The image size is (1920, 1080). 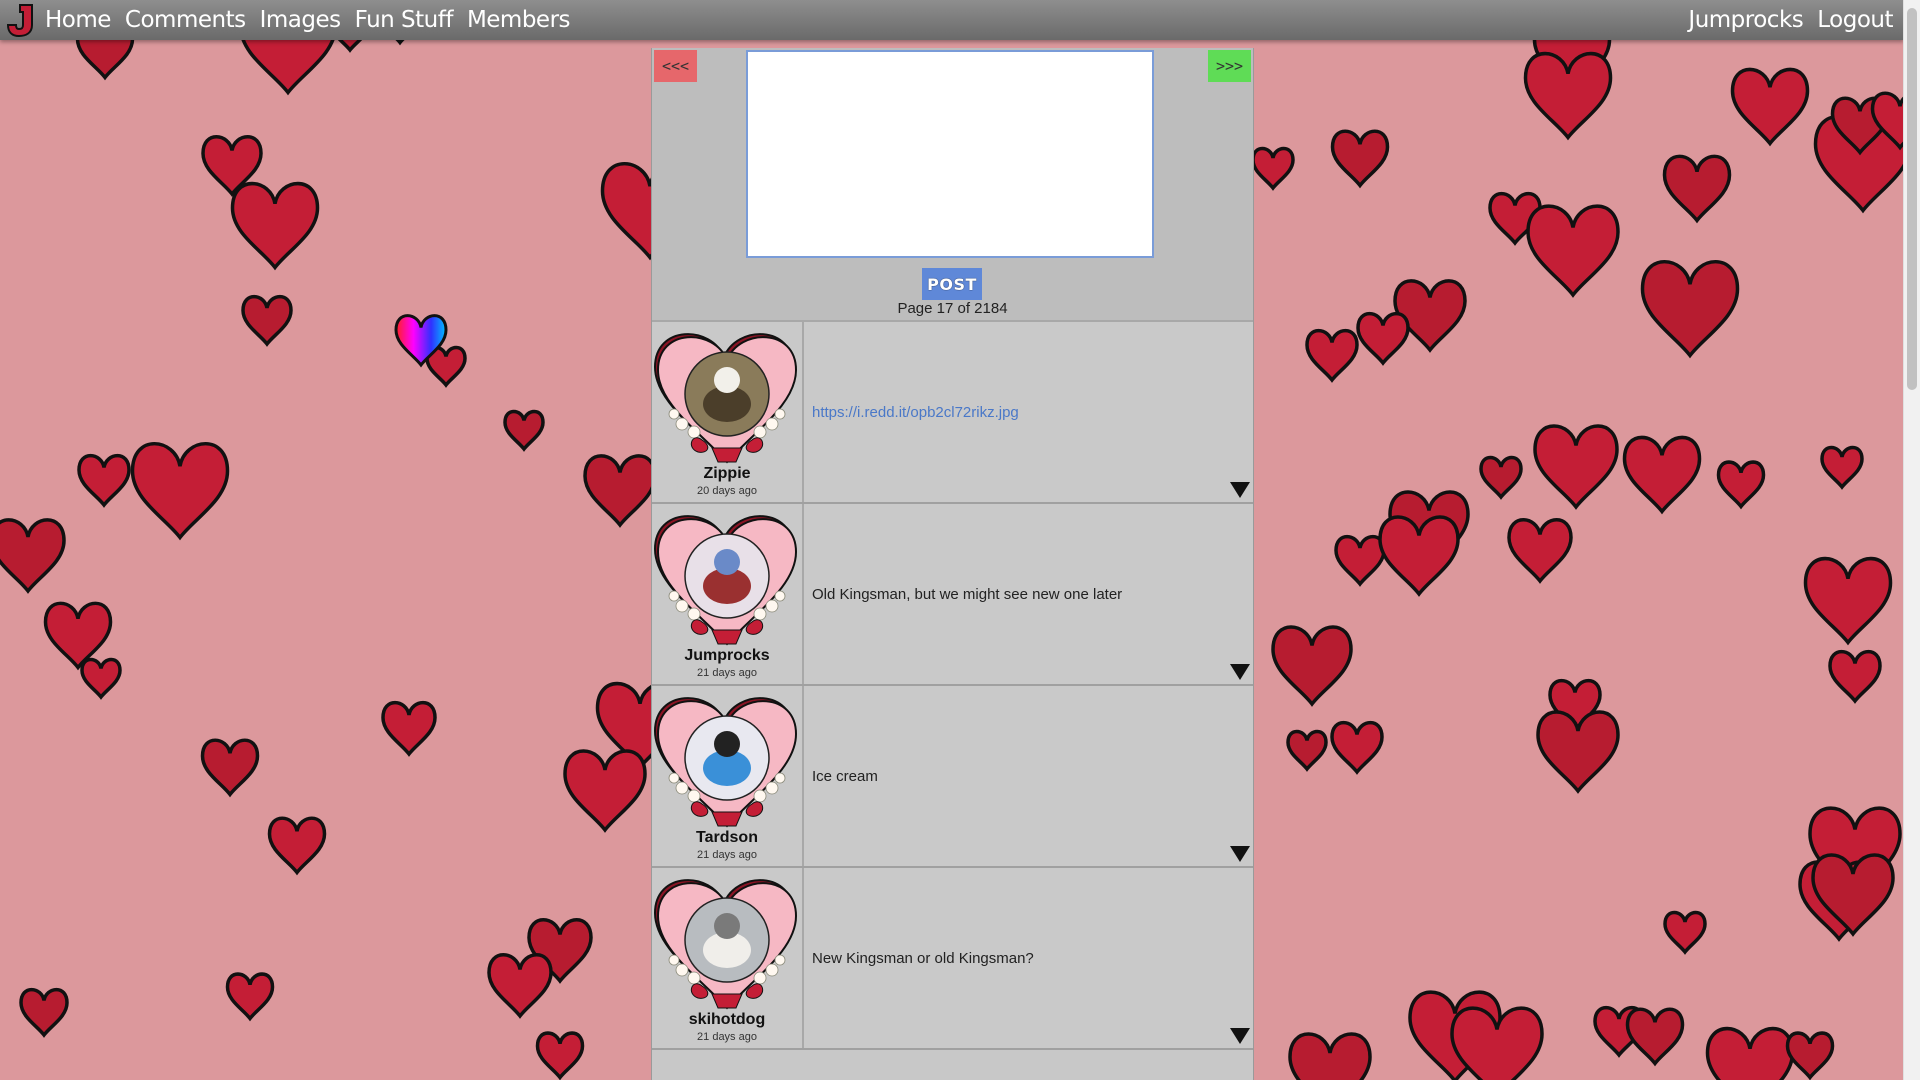 What do you see at coordinates (727, 838) in the screenshot?
I see `comment-author-name: Tardson` at bounding box center [727, 838].